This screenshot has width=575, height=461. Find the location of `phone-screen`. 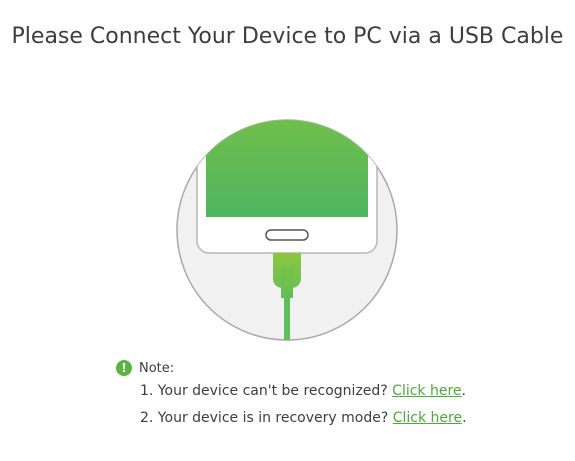

phone-screen is located at coordinates (287, 168).